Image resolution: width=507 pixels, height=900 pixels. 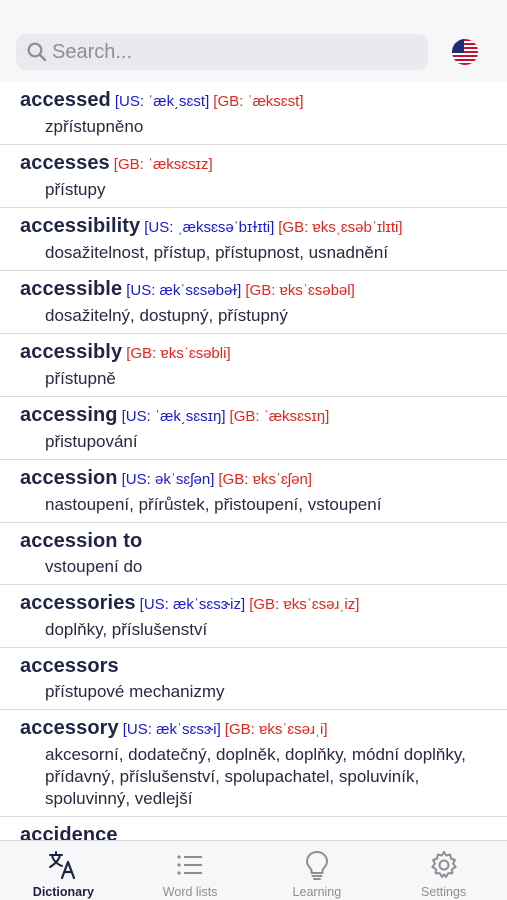 I want to click on gear-icon, so click(x=443, y=864).